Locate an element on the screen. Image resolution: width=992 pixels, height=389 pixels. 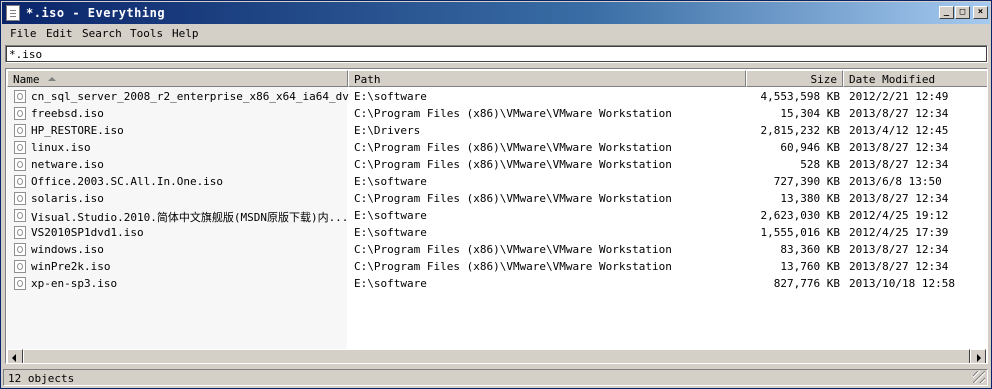
menu-bar: File Edit Search Tools Help is located at coordinates (496, 34).